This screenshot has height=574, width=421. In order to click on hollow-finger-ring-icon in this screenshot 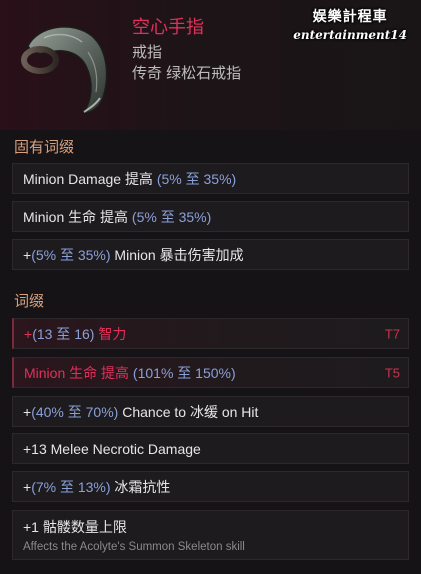, I will do `click(64, 70)`.